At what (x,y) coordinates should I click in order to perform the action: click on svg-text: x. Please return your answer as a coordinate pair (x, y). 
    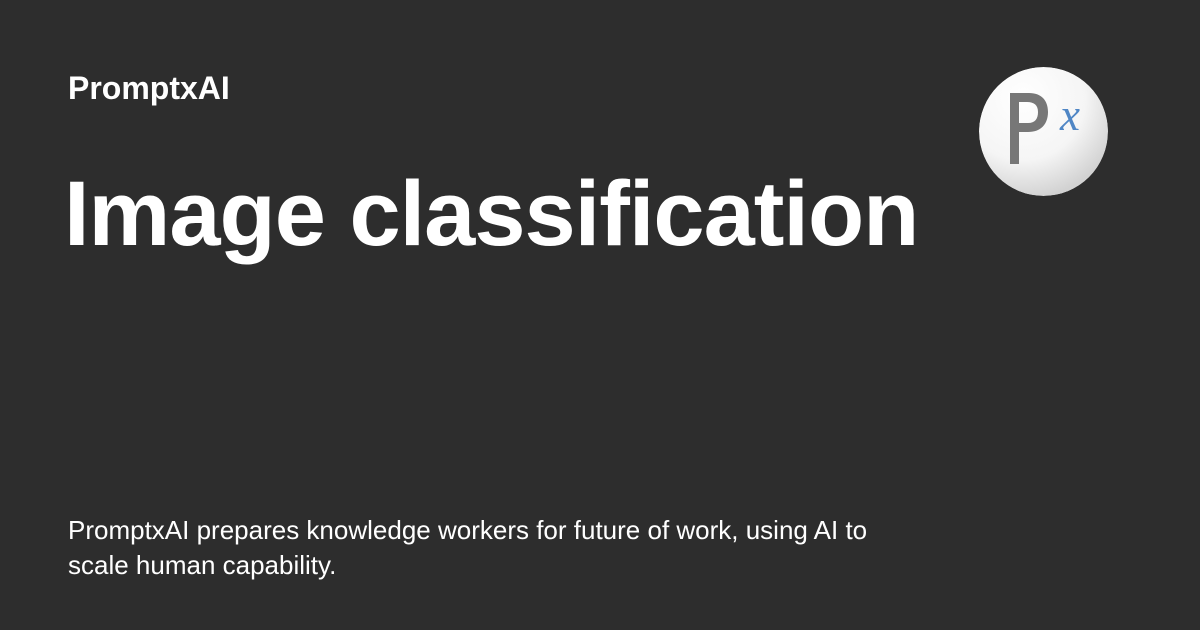
    Looking at the image, I should click on (1069, 115).